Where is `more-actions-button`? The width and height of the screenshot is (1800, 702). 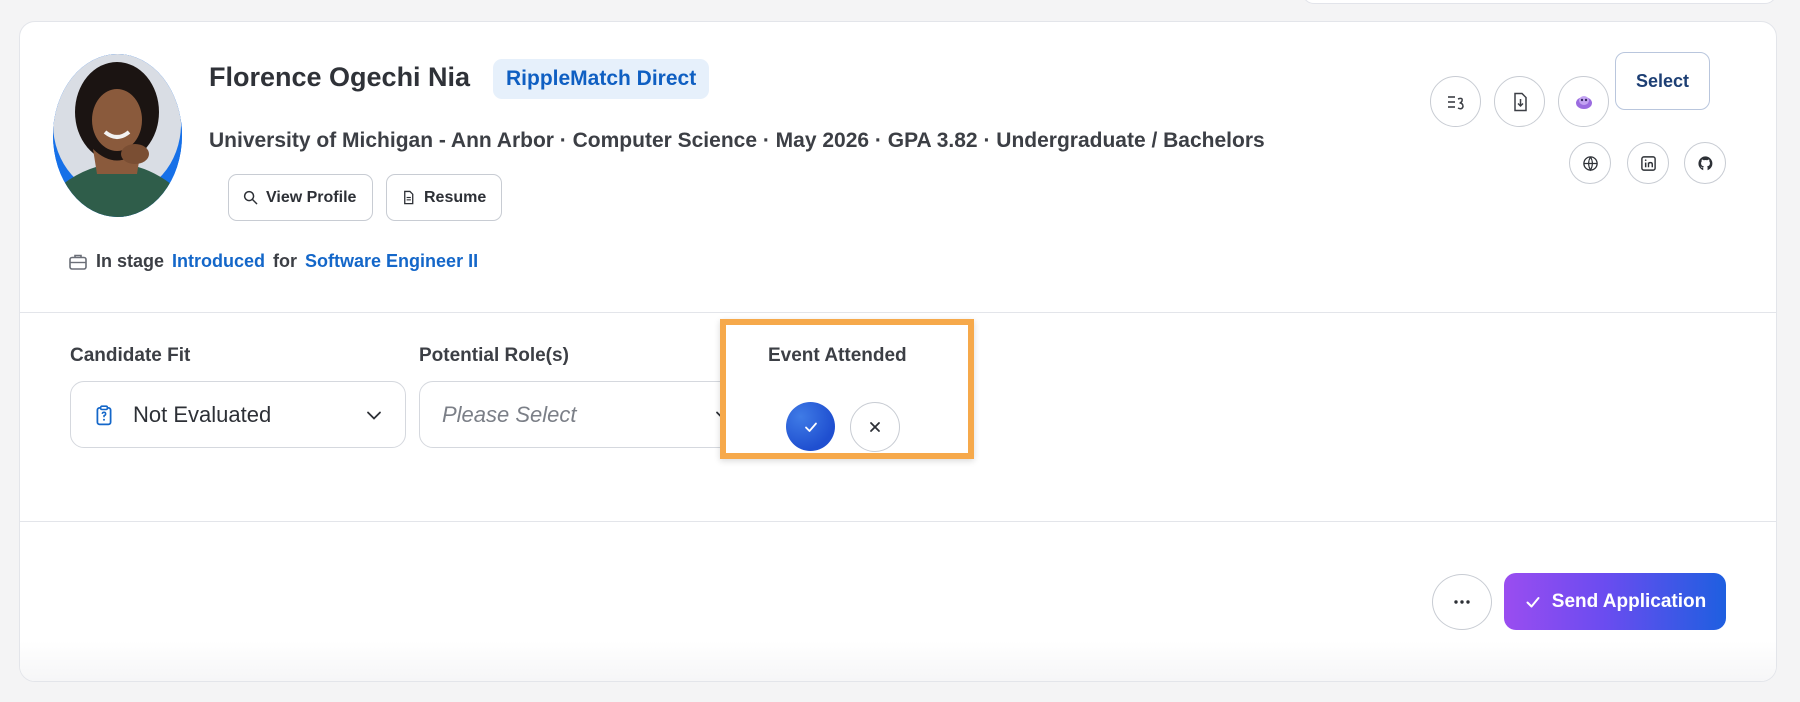 more-actions-button is located at coordinates (1462, 602).